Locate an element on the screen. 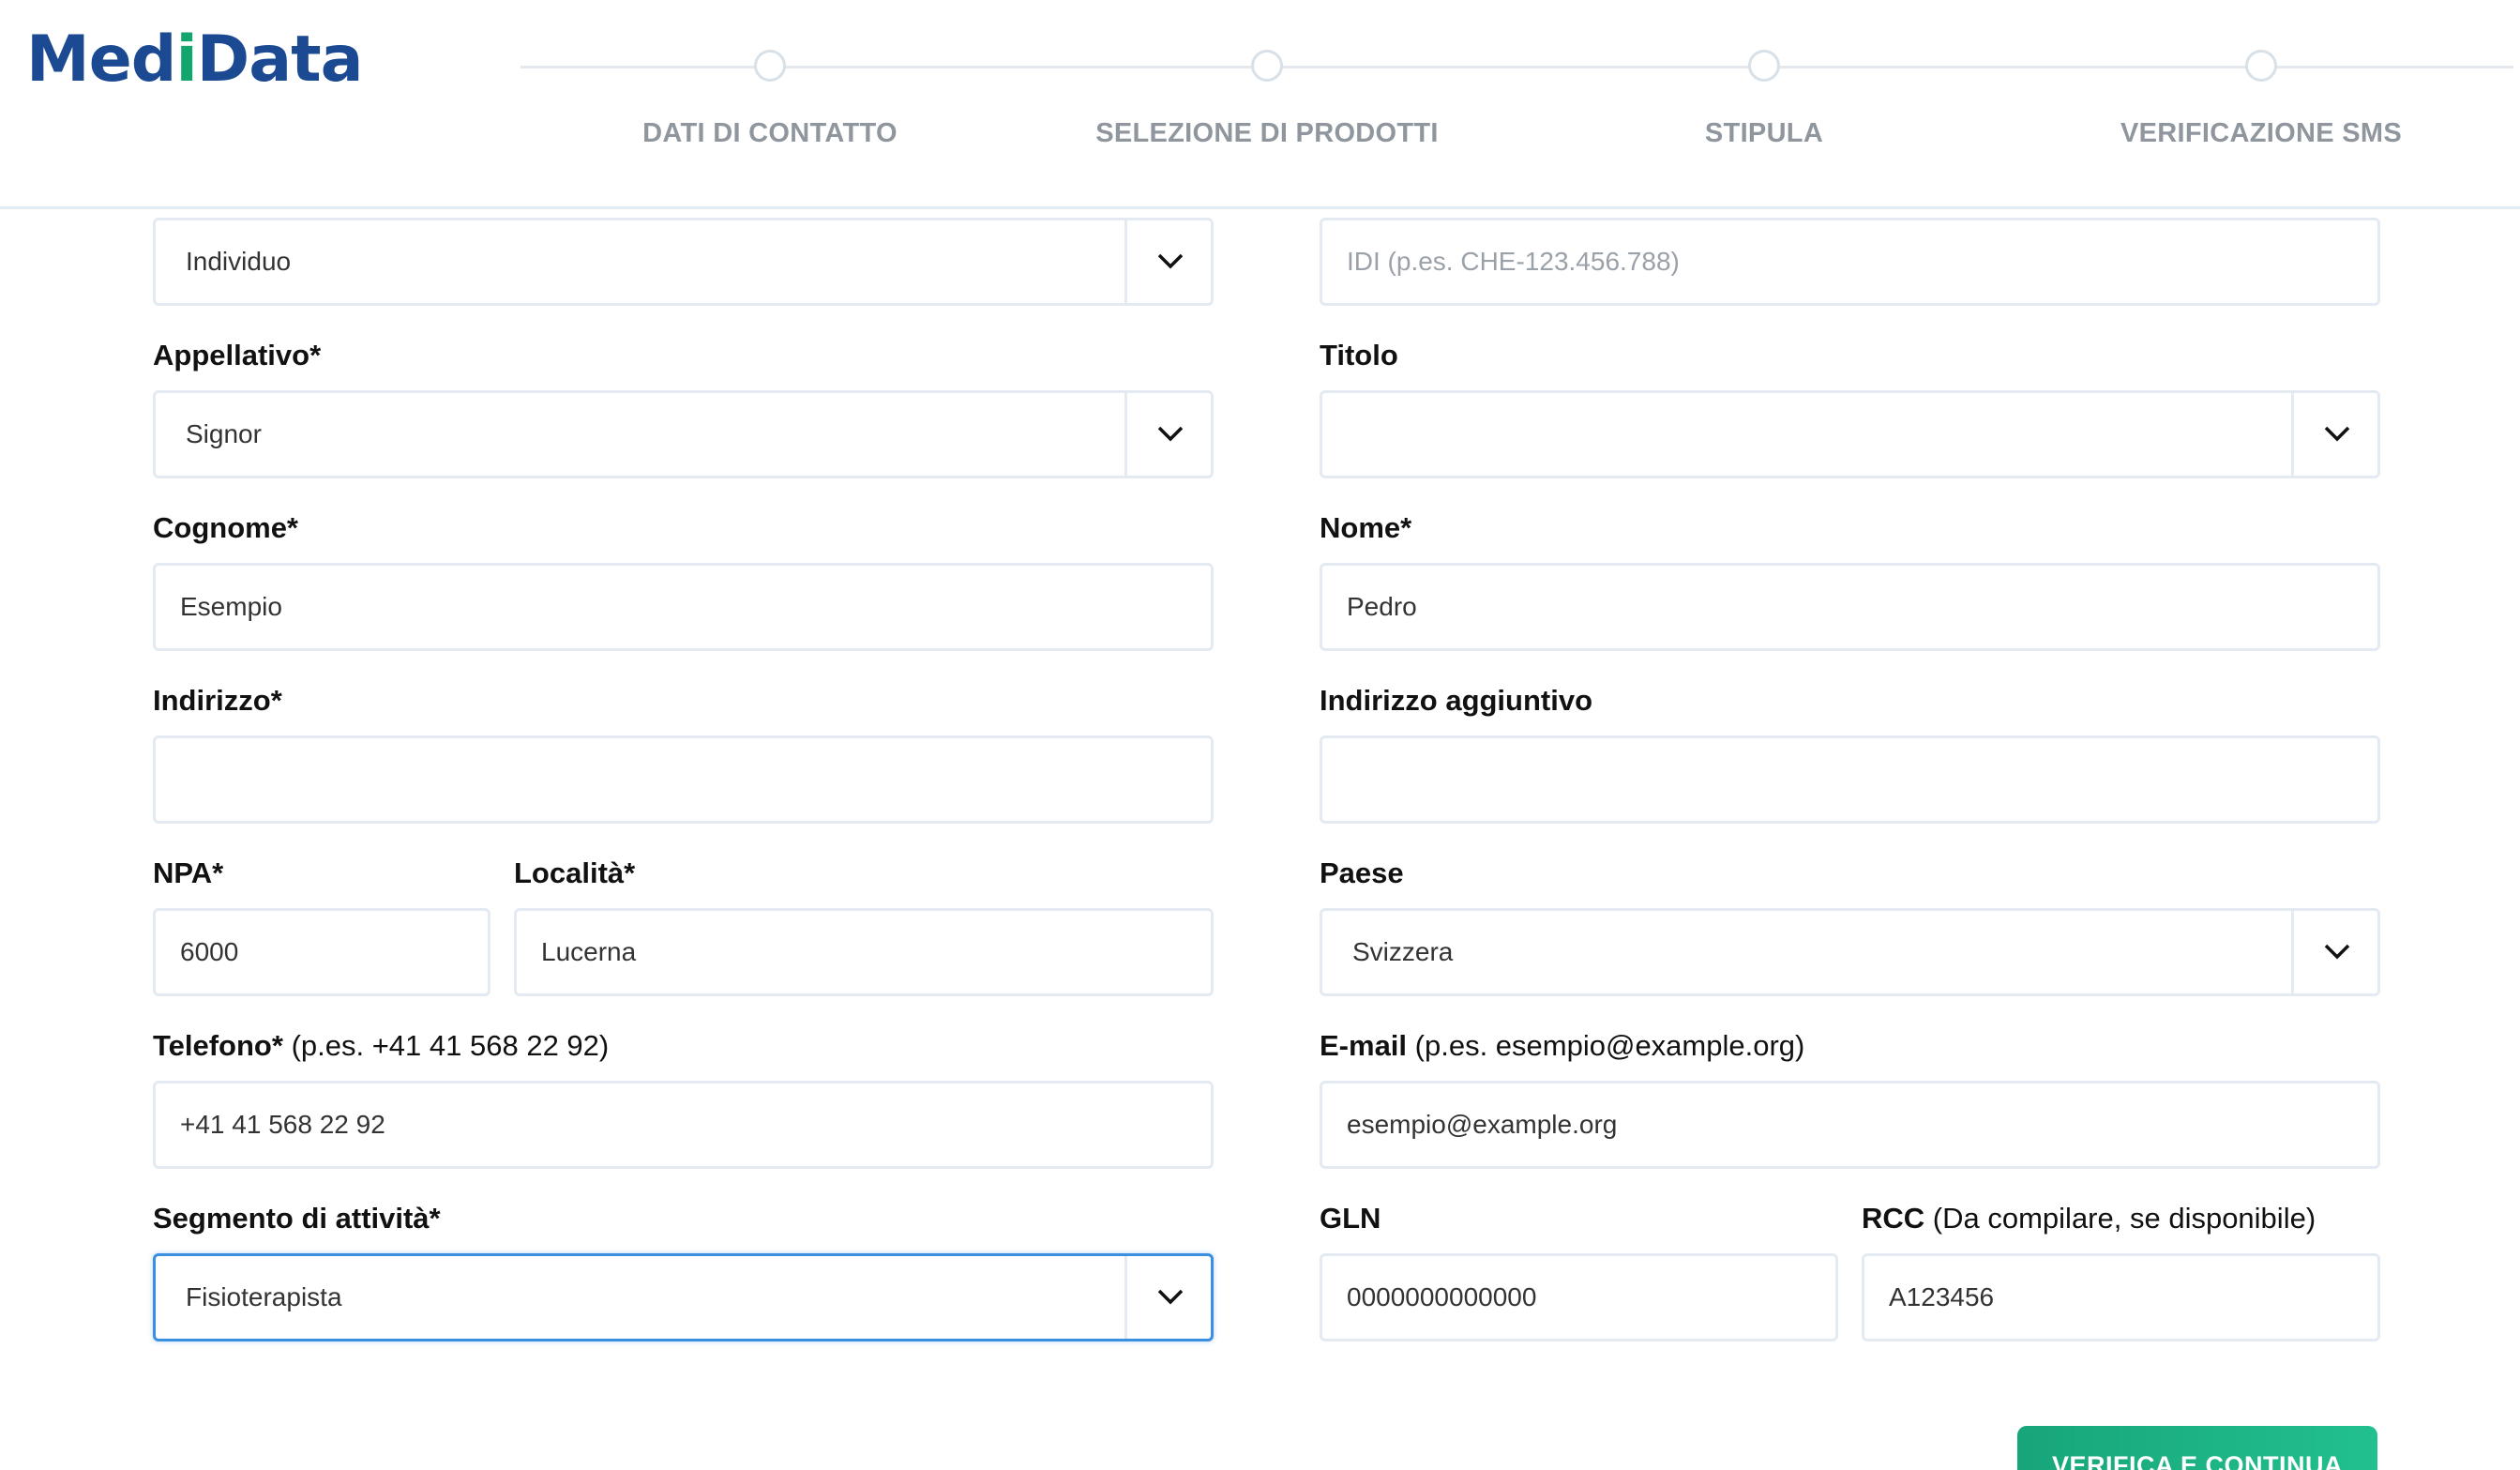 The height and width of the screenshot is (1470, 2520). city-input: Lucerna is located at coordinates (864, 952).